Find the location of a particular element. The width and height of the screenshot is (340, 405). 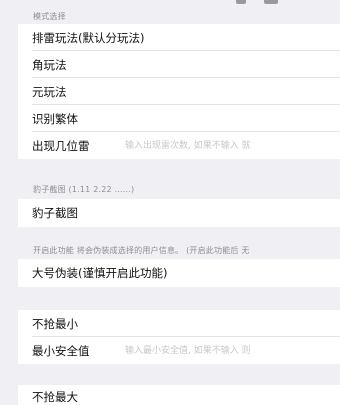

screenshot-row: 豹子截图 is located at coordinates (179, 213).